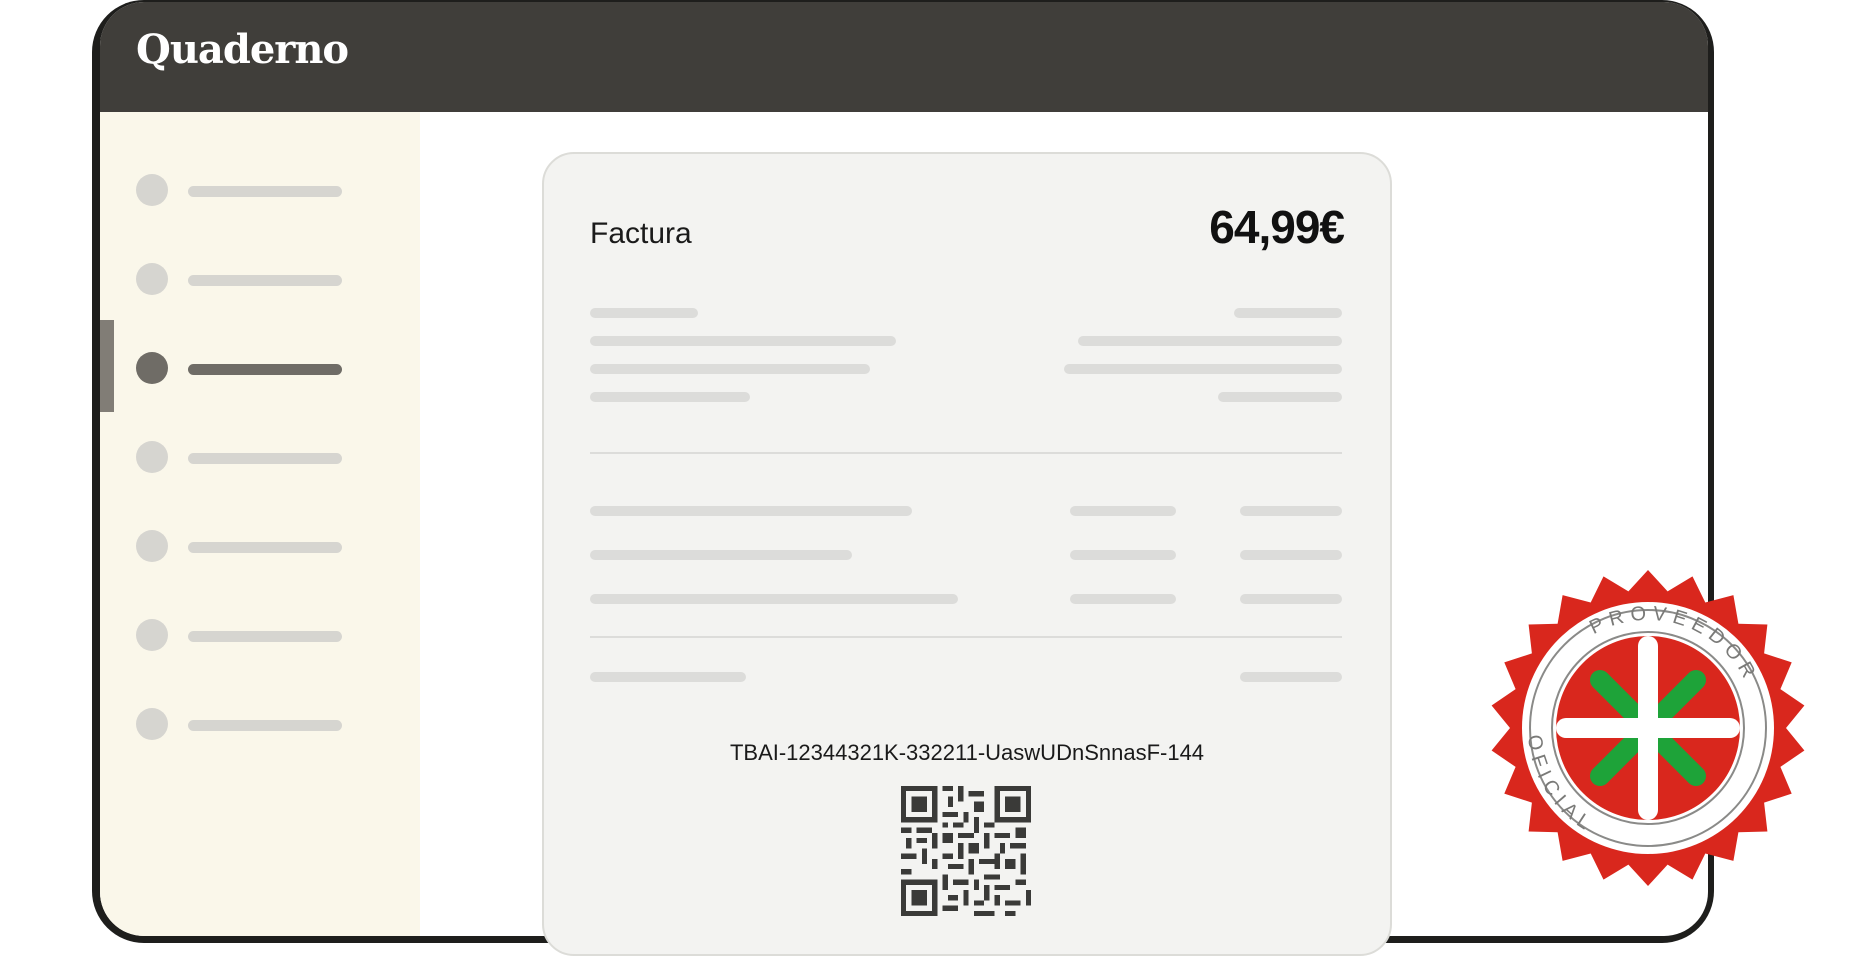  What do you see at coordinates (1277, 227) in the screenshot?
I see `invoice-amount: 64,99€` at bounding box center [1277, 227].